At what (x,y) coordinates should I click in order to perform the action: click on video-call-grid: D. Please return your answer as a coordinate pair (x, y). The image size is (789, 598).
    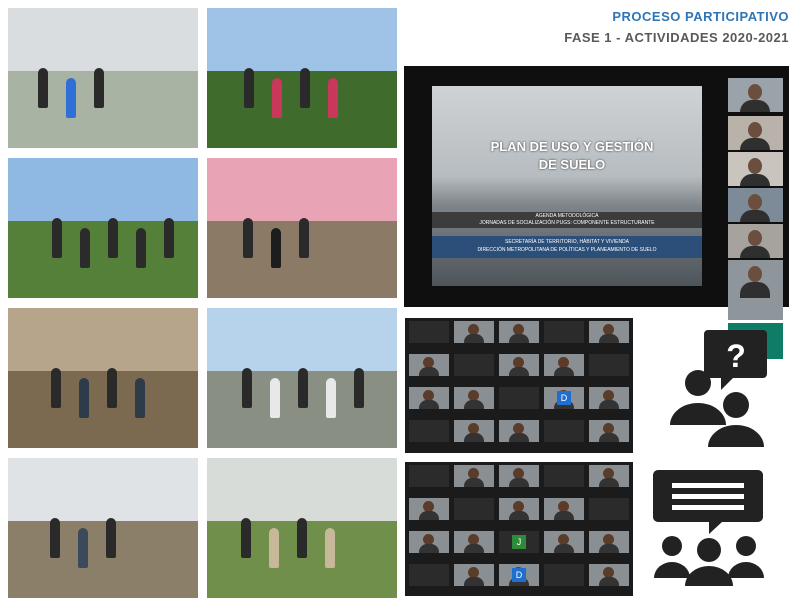
    Looking at the image, I should click on (519, 385).